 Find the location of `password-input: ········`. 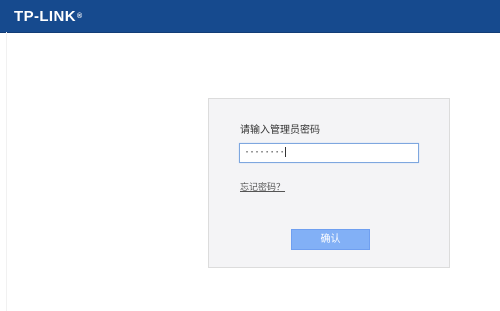

password-input: ········ is located at coordinates (329, 153).